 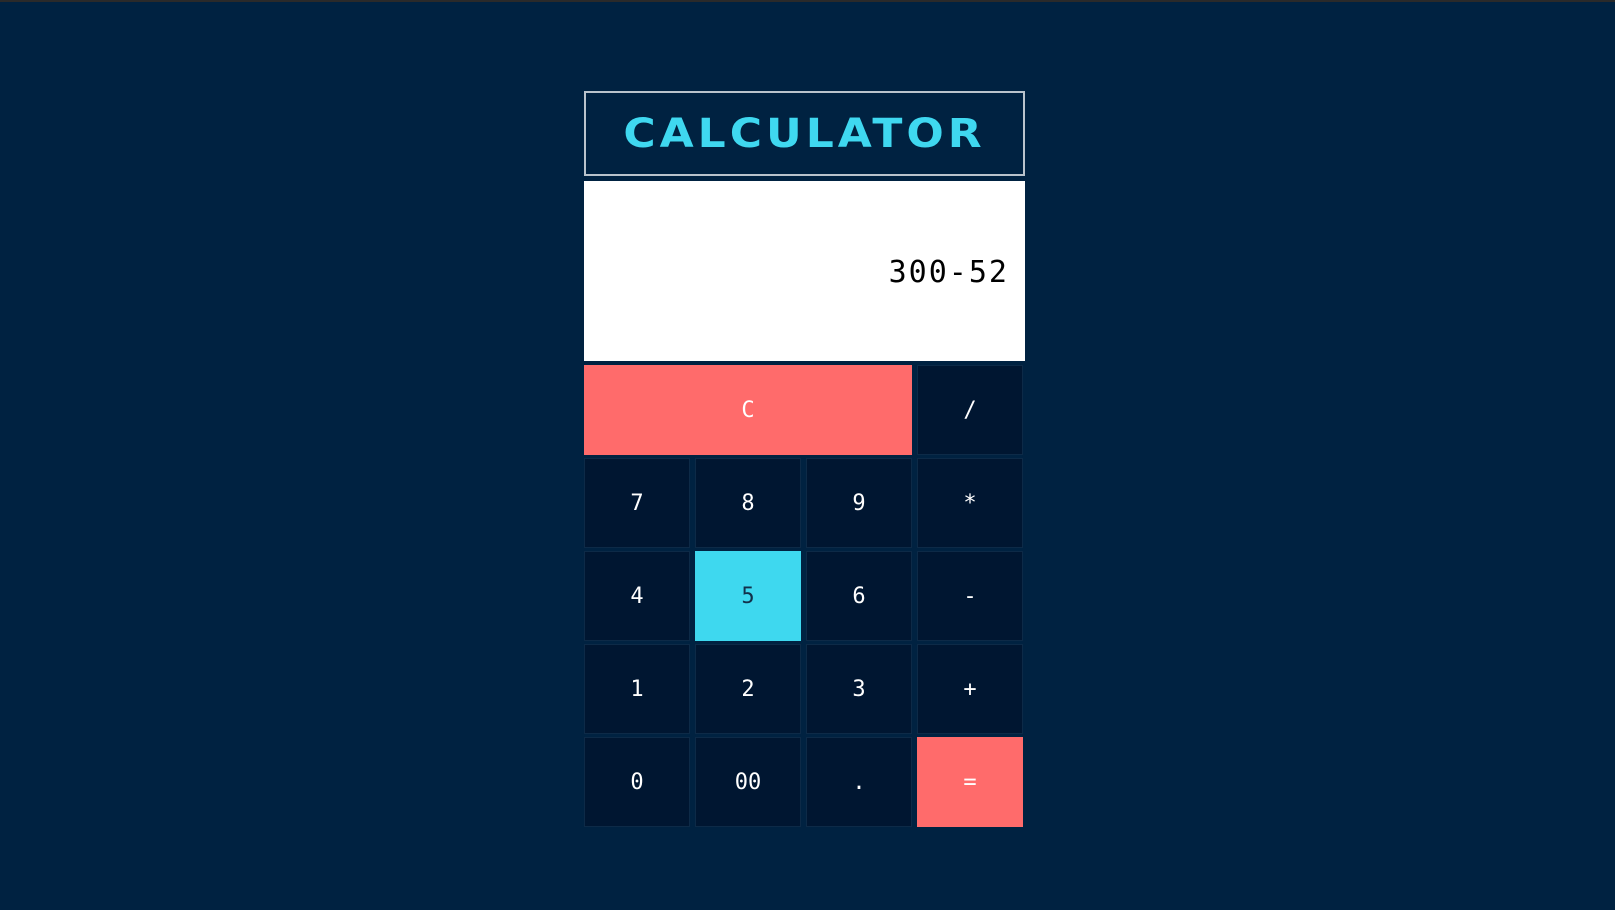 What do you see at coordinates (748, 503) in the screenshot?
I see `digit-8-button: 8` at bounding box center [748, 503].